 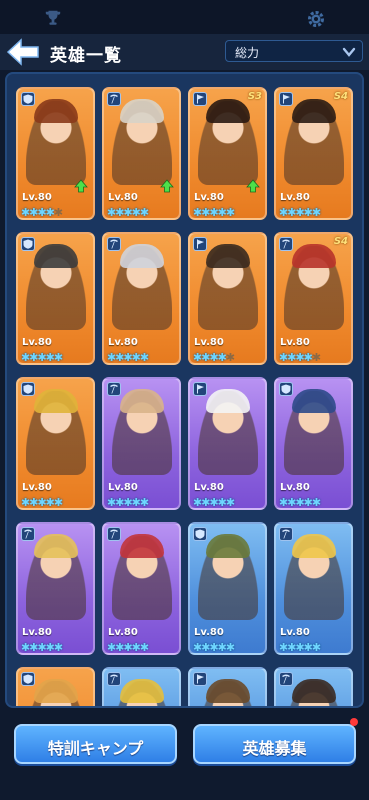 I want to click on gear-icon, so click(x=316, y=19).